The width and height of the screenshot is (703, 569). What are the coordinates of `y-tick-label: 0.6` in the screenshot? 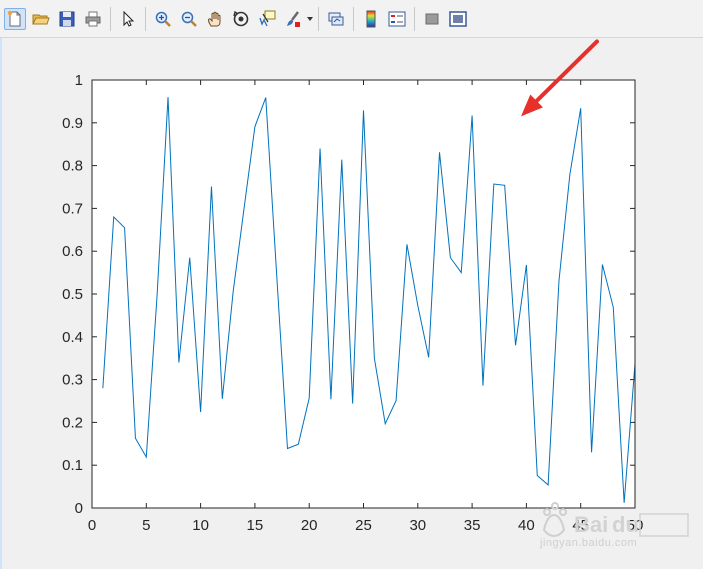 It's located at (72, 251).